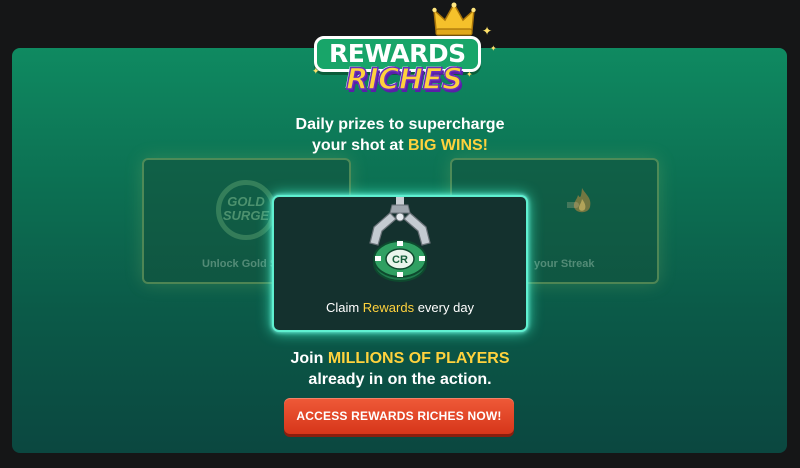 This screenshot has width=800, height=468. Describe the element at coordinates (400, 379) in the screenshot. I see `join-line2: already in on the action.` at that location.